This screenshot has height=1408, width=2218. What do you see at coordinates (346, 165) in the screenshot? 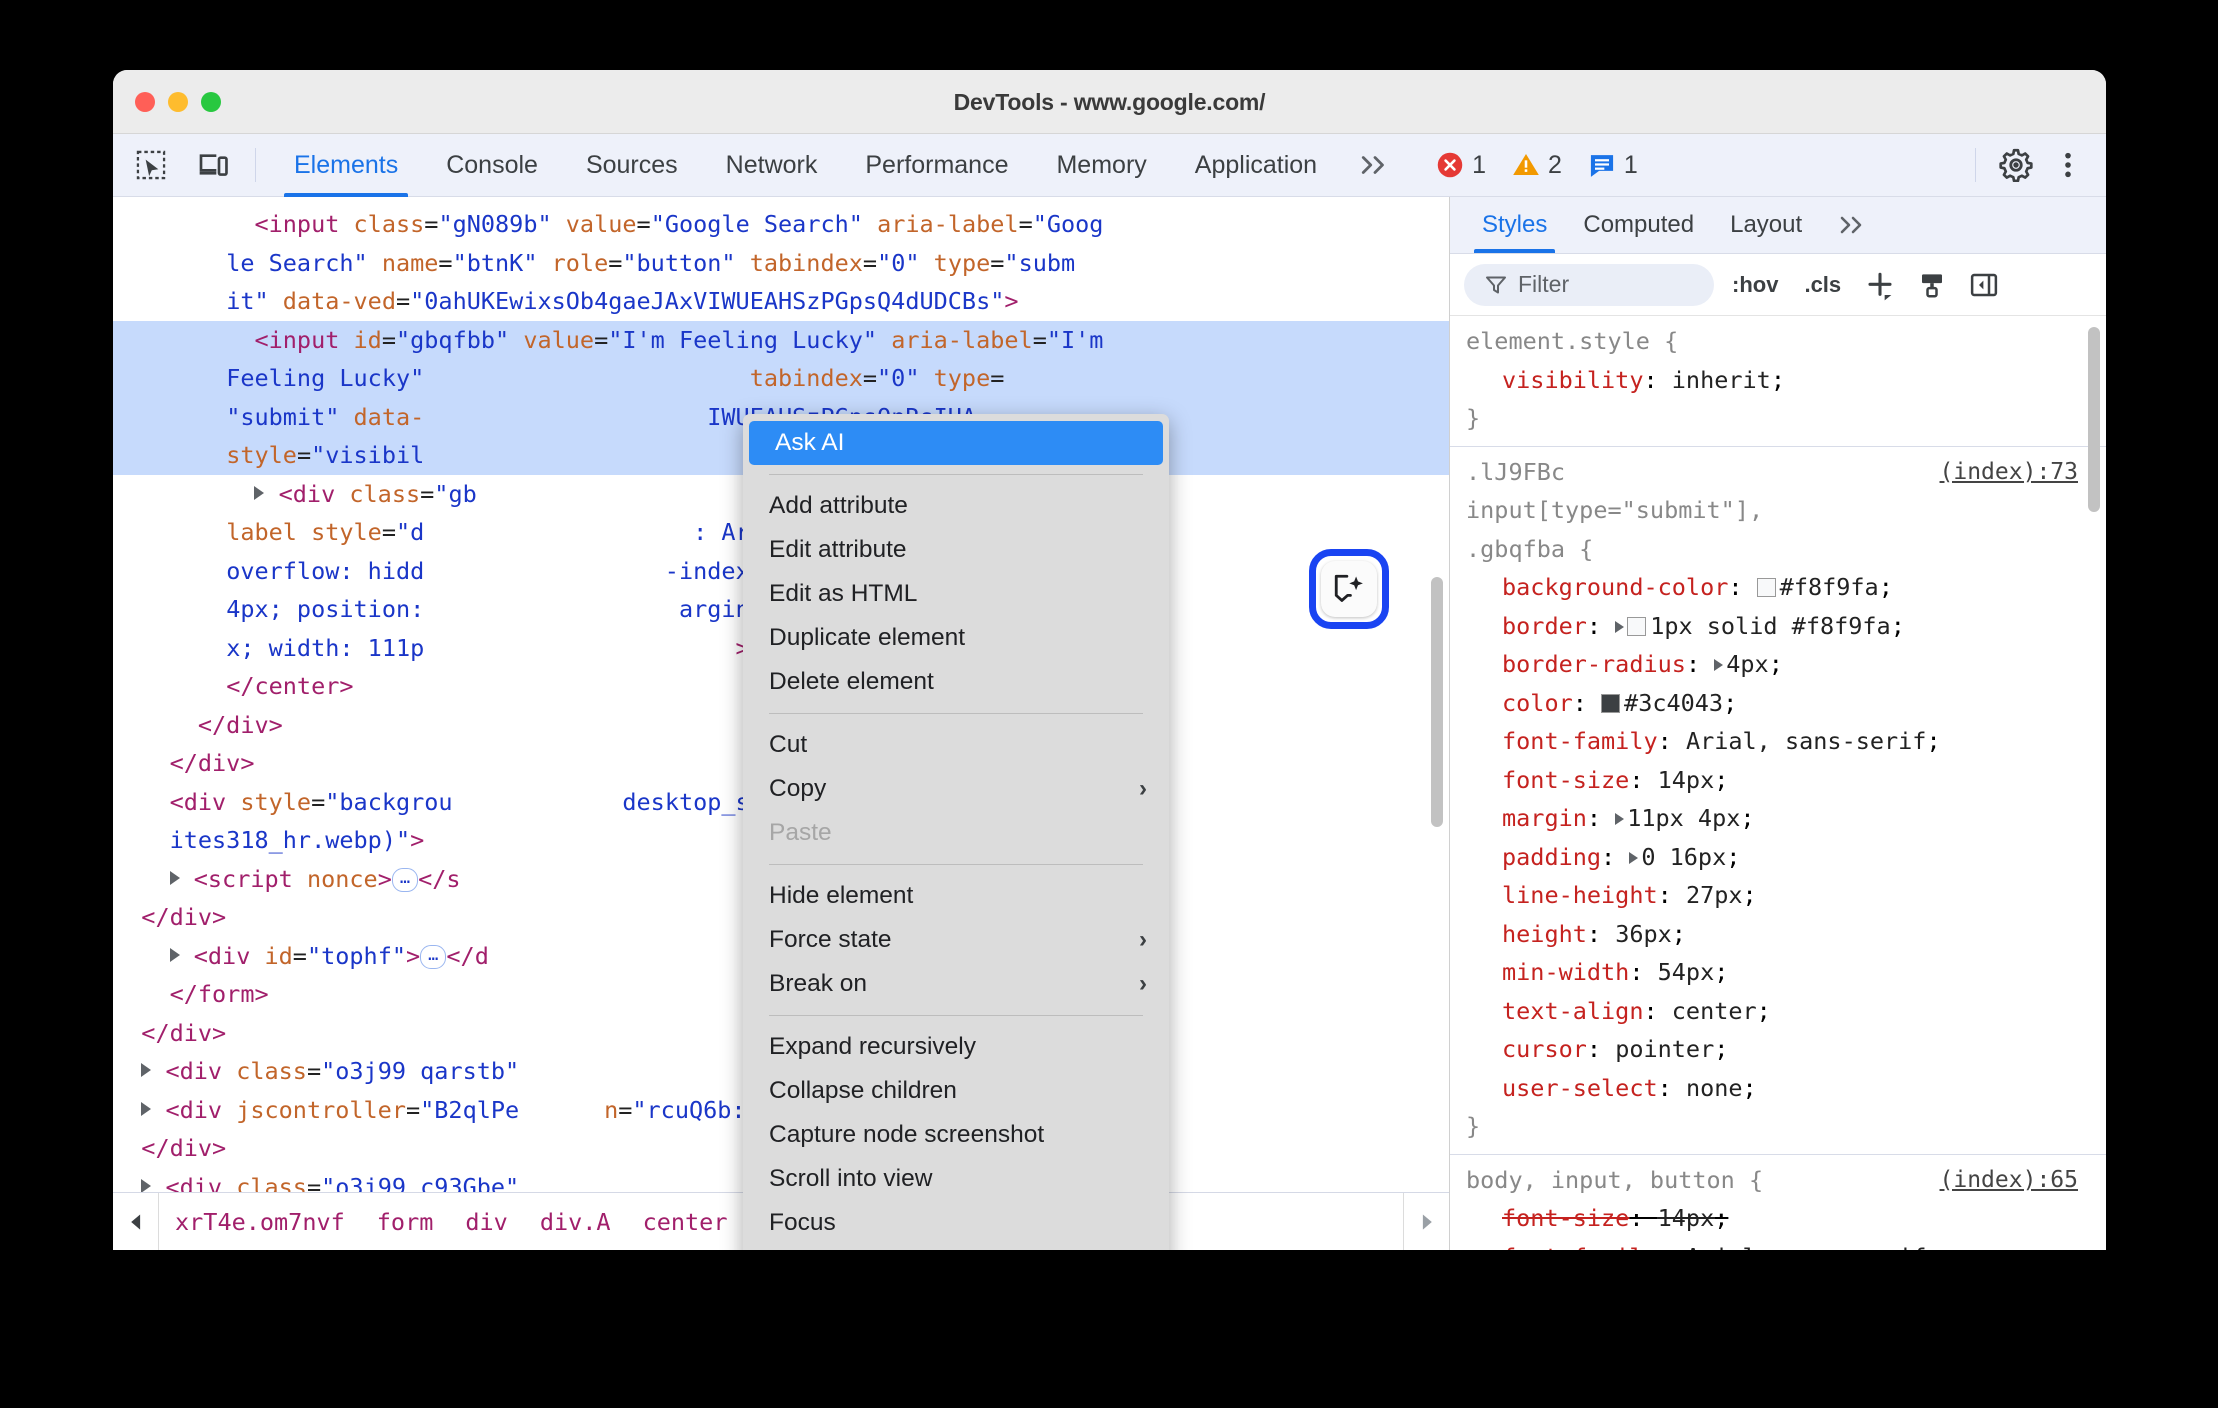
I see `tab-elements: Elements` at bounding box center [346, 165].